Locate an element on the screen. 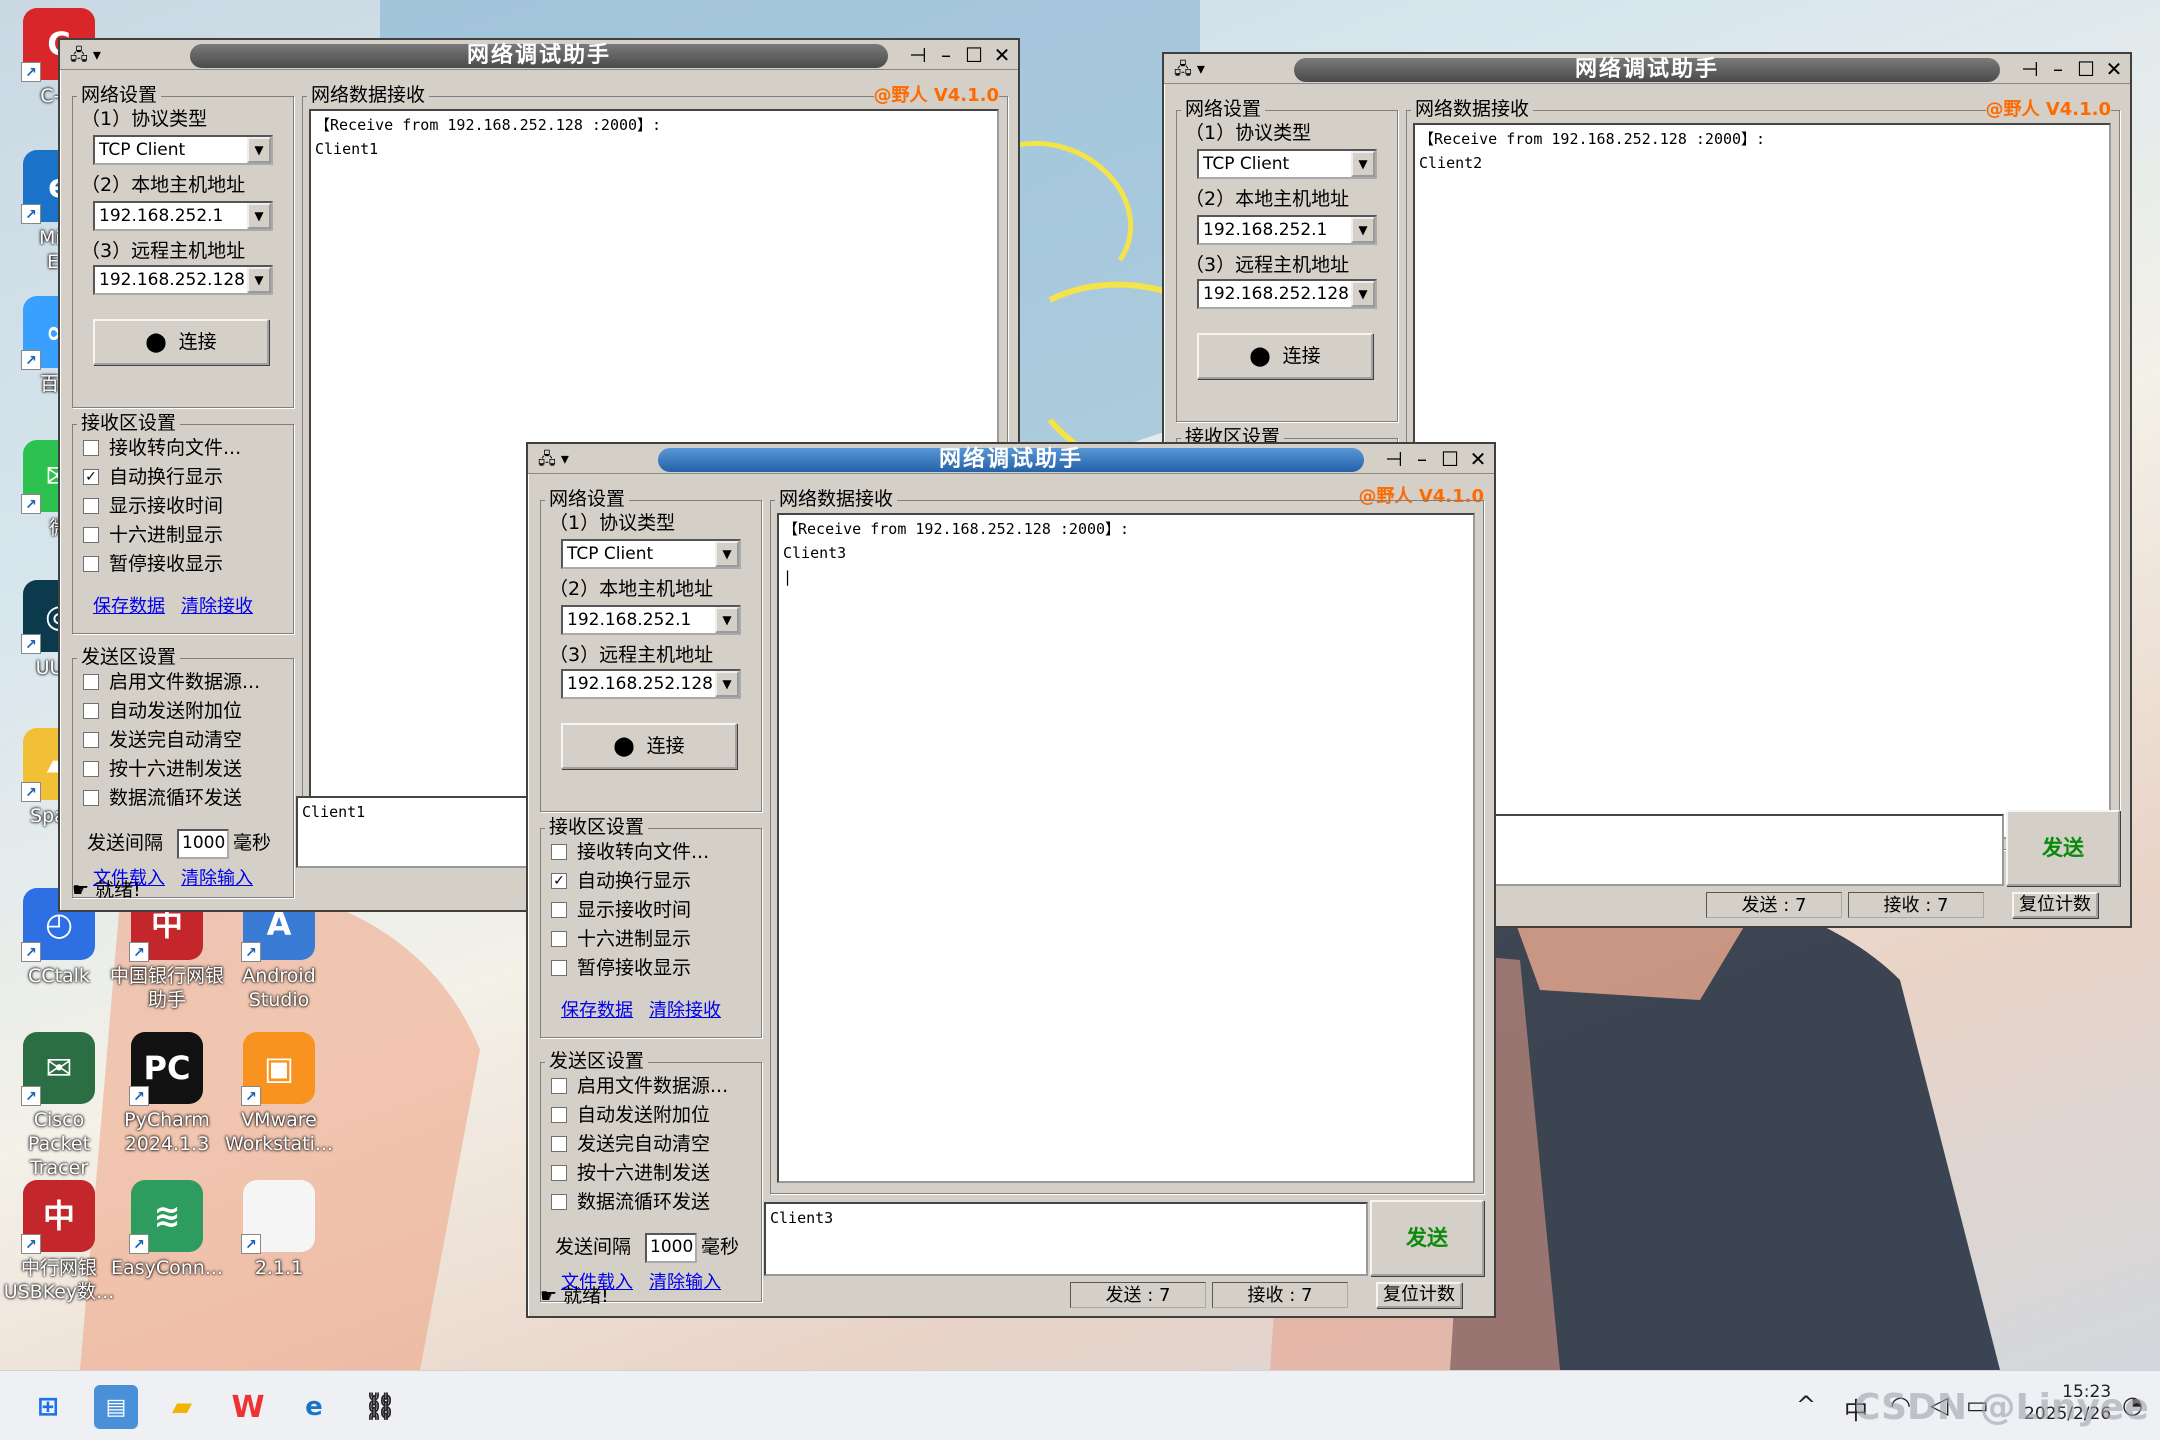  control-panel-icon: ▤ is located at coordinates (116, 1407).